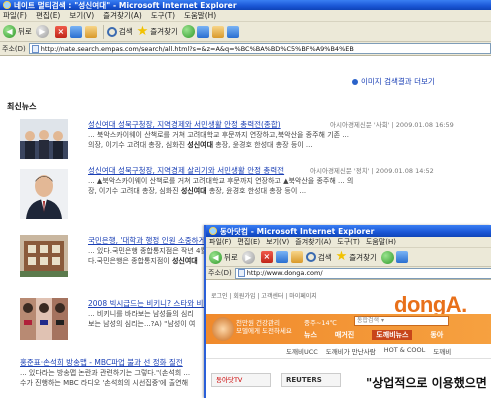  Describe the element at coordinates (245, 16) in the screenshot. I see `main-menu-bar: 파일(F) 편집(E) 보기(V) 즐겨찾기(A) 도구(T) 도움말(H)` at that location.